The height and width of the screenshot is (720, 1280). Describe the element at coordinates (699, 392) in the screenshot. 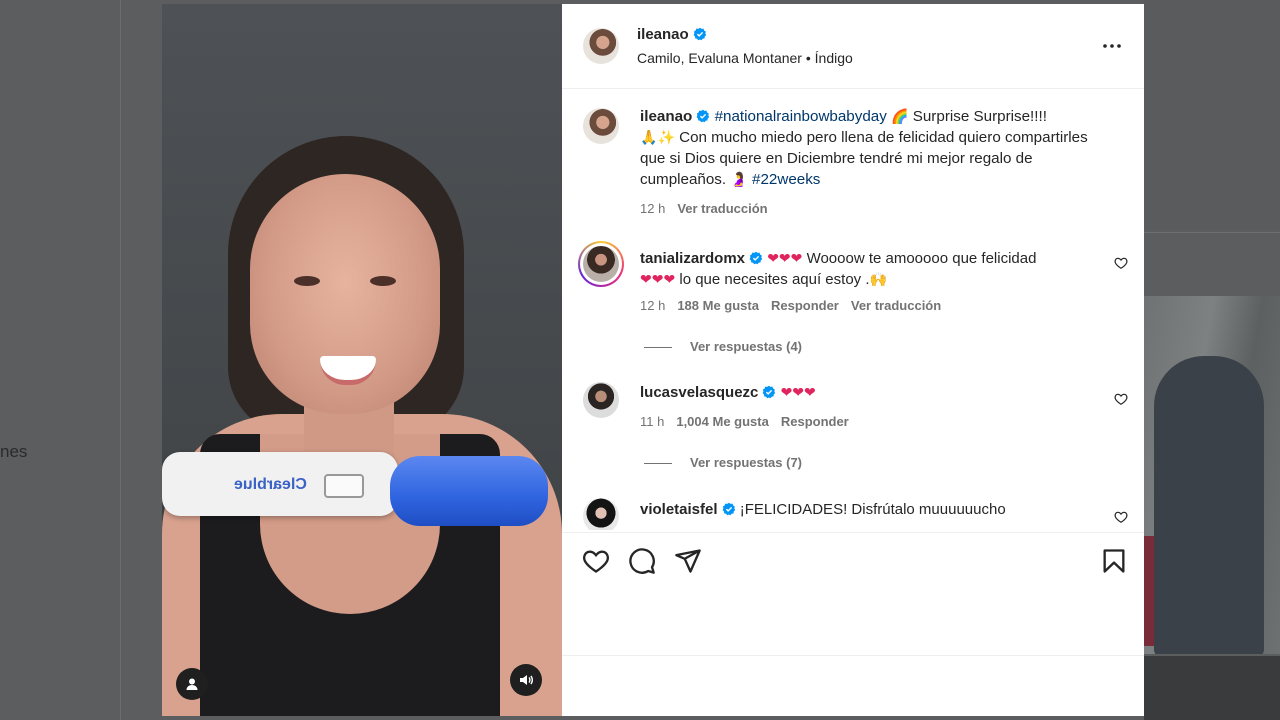

I see `comment-username: lucasvelasquezc` at that location.